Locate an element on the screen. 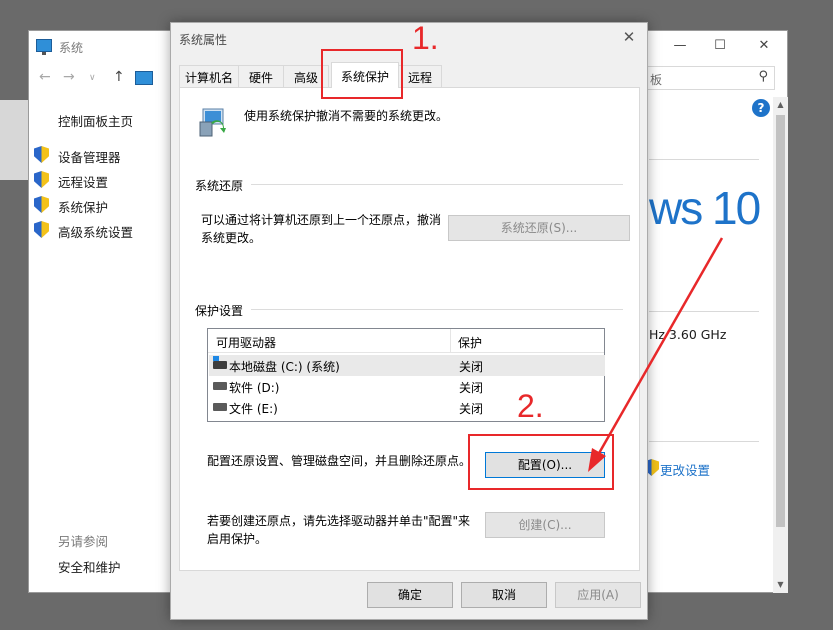 The width and height of the screenshot is (833, 630). restore-group-label: 系统还原 is located at coordinates (223, 185).